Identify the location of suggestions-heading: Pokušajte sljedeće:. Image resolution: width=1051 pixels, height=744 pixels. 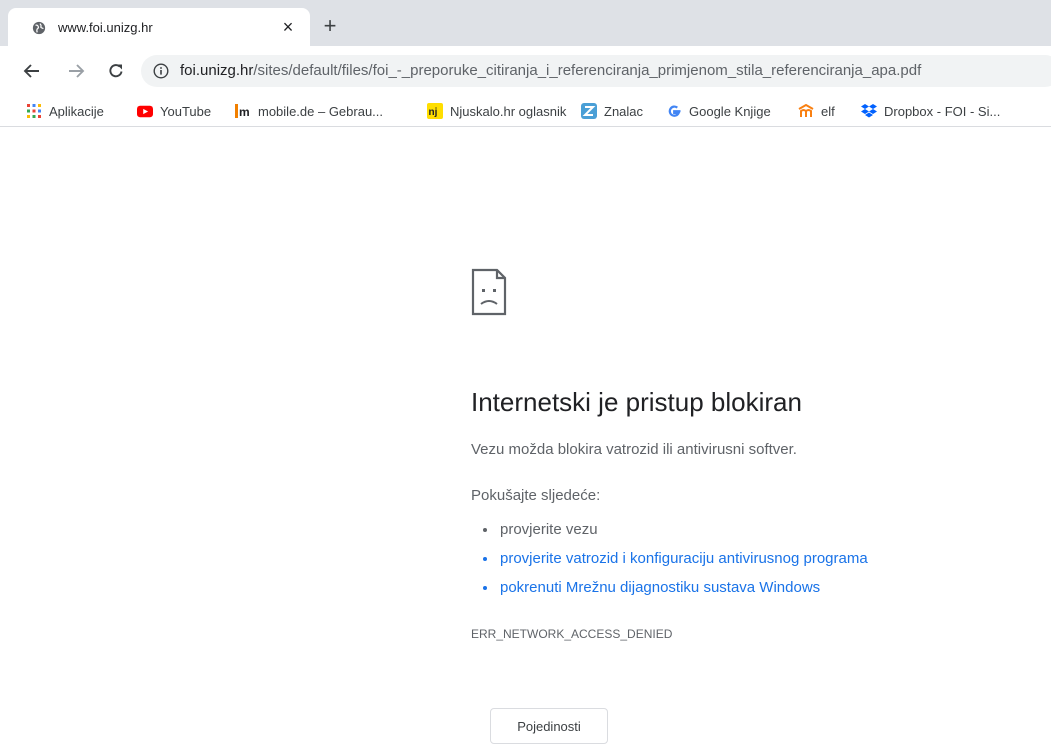
(536, 495).